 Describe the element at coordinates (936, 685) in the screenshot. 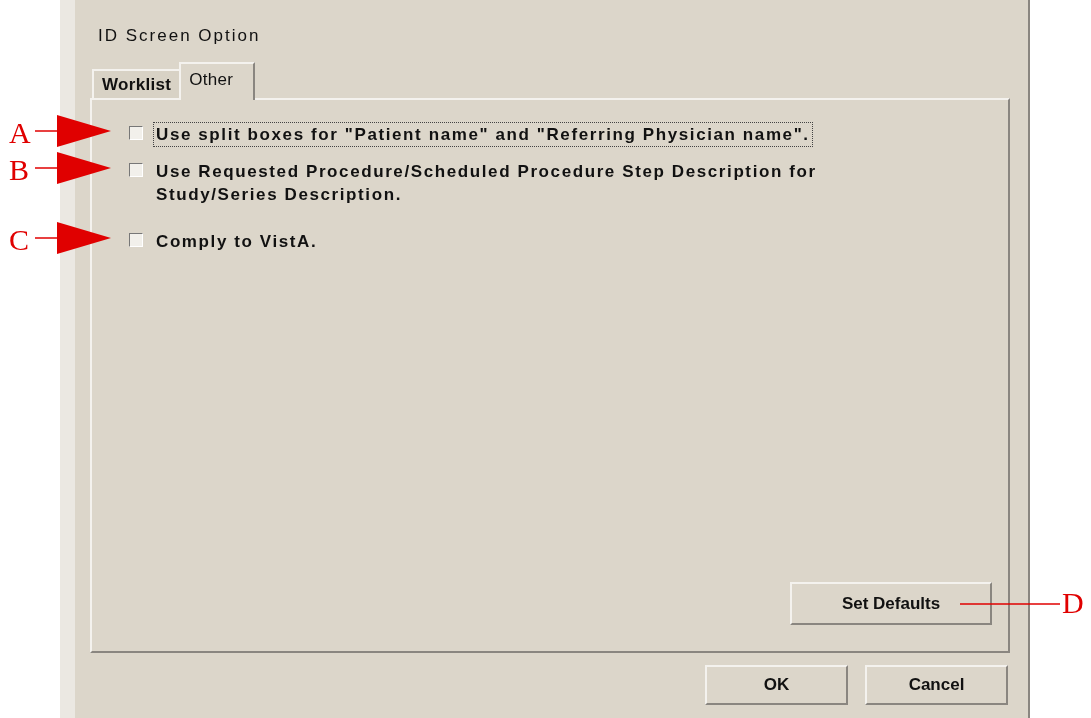

I see `dialog-button: Cancel` at that location.